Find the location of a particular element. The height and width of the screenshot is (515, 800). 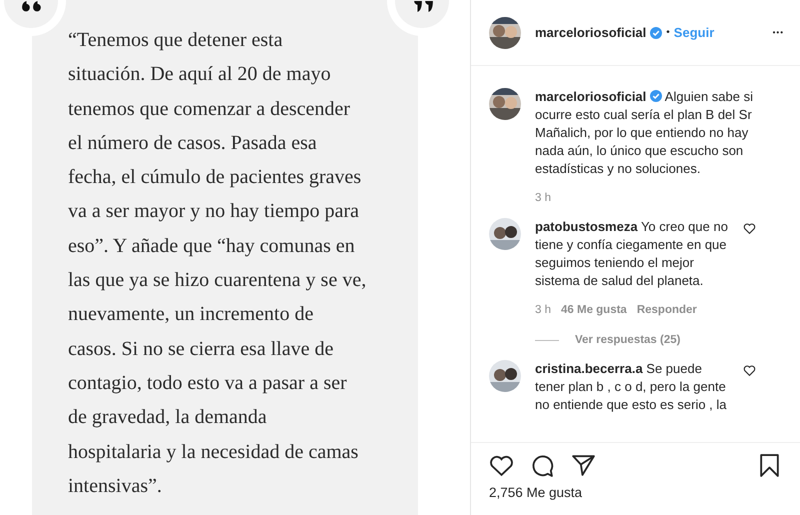

reply-button: Responder is located at coordinates (666, 310).